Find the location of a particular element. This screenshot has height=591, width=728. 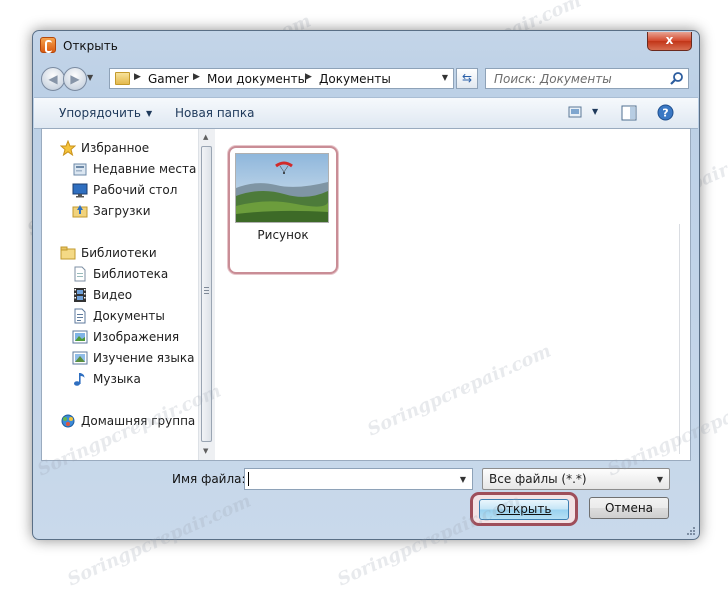

help-icon: ? is located at coordinates (665, 112).